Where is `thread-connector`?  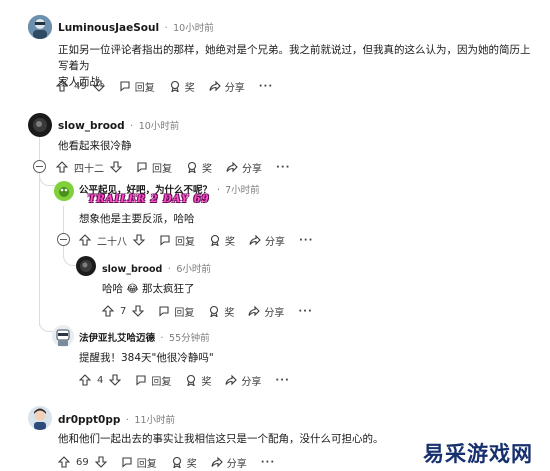
thread-connector is located at coordinates (47, 179).